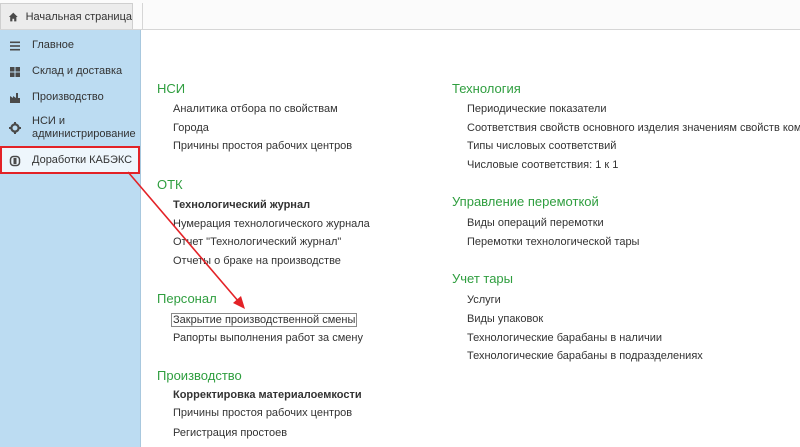 Image resolution: width=800 pixels, height=447 pixels. Describe the element at coordinates (483, 278) in the screenshot. I see `group-title-tare: Учет тары` at that location.